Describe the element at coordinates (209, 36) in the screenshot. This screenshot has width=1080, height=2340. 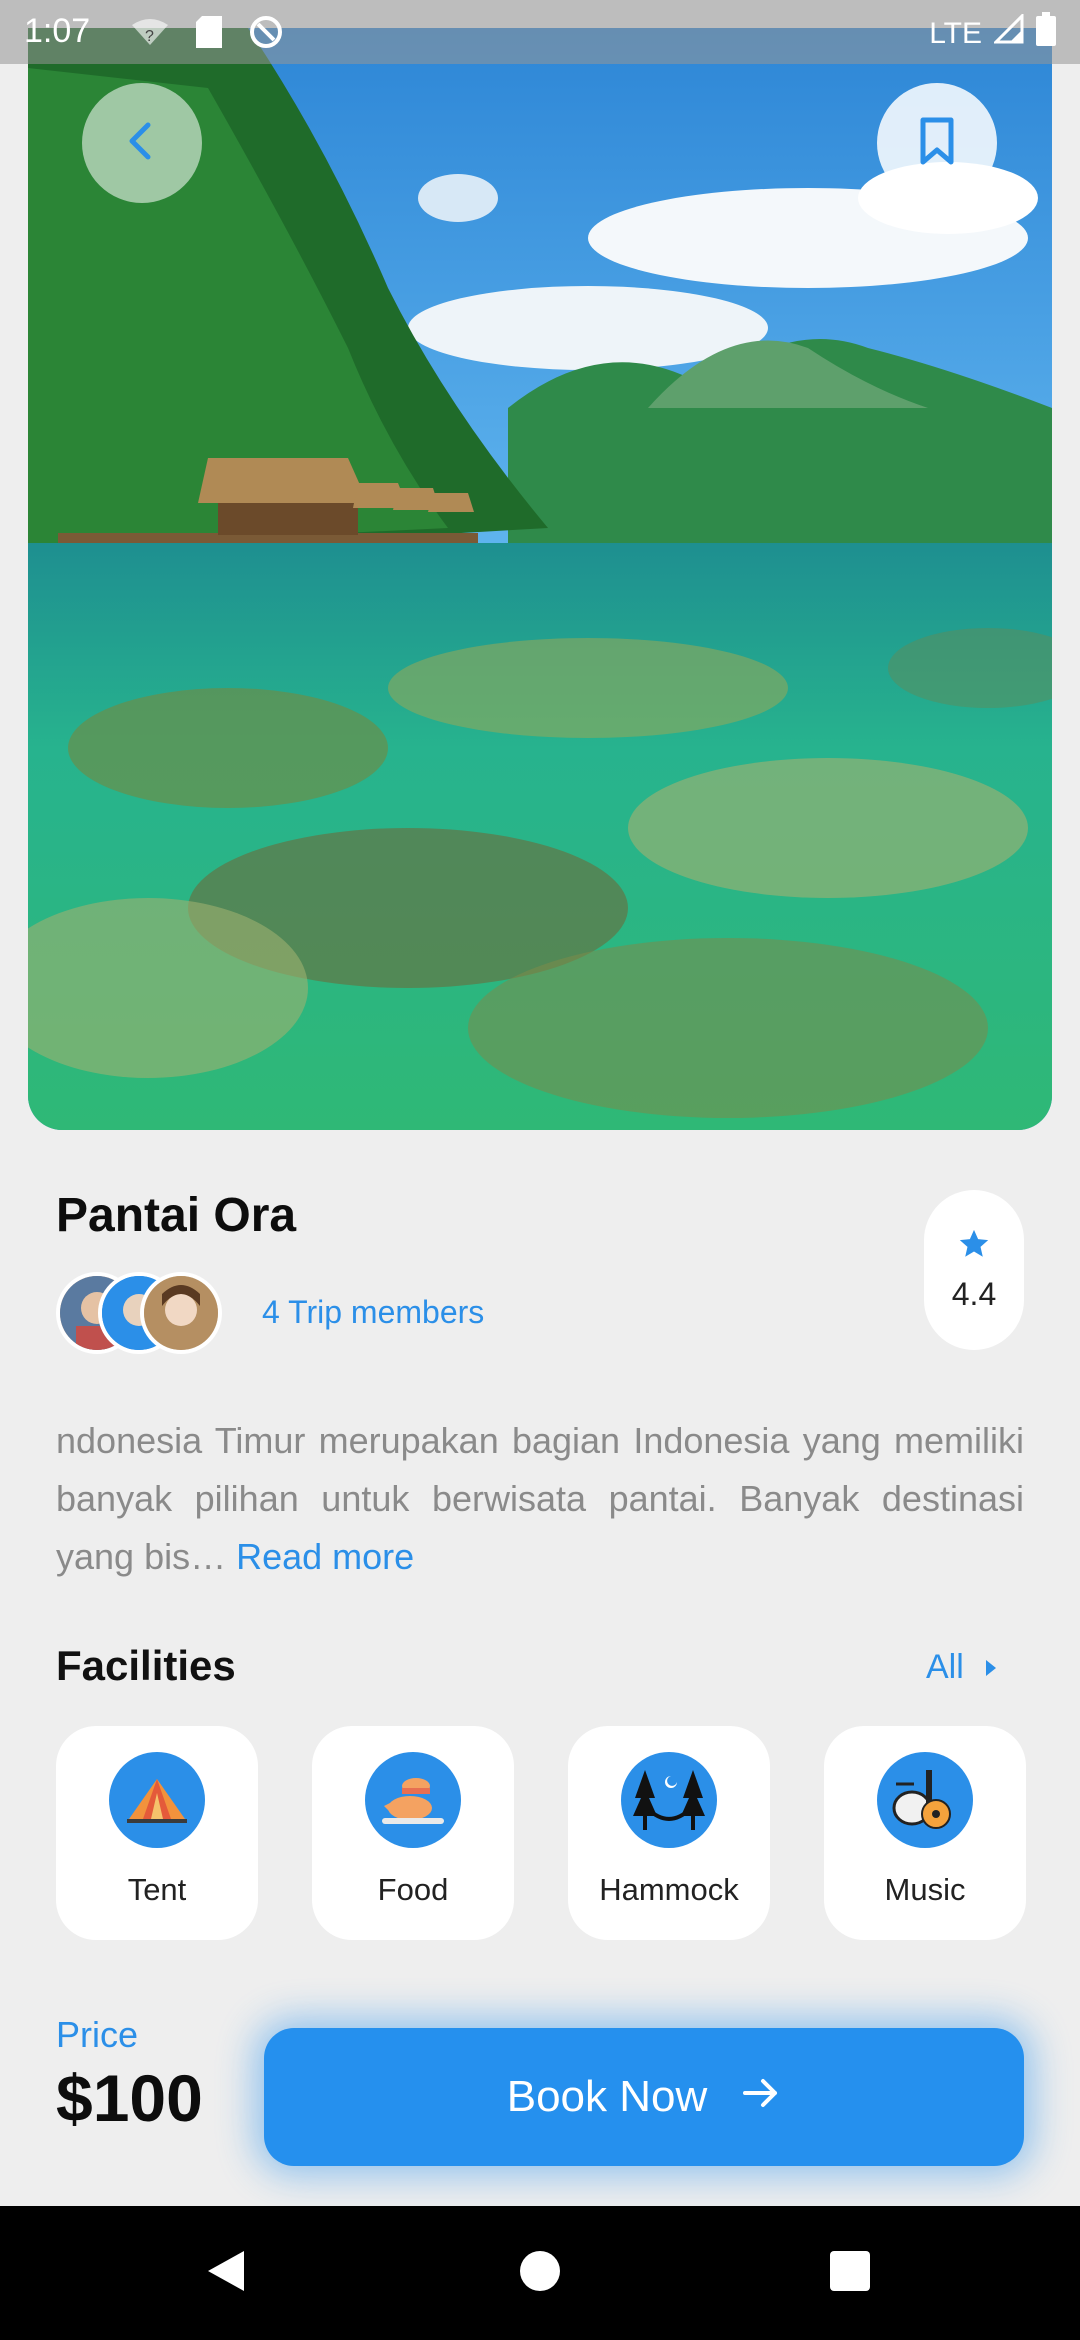
I see `sd-card-icon` at that location.